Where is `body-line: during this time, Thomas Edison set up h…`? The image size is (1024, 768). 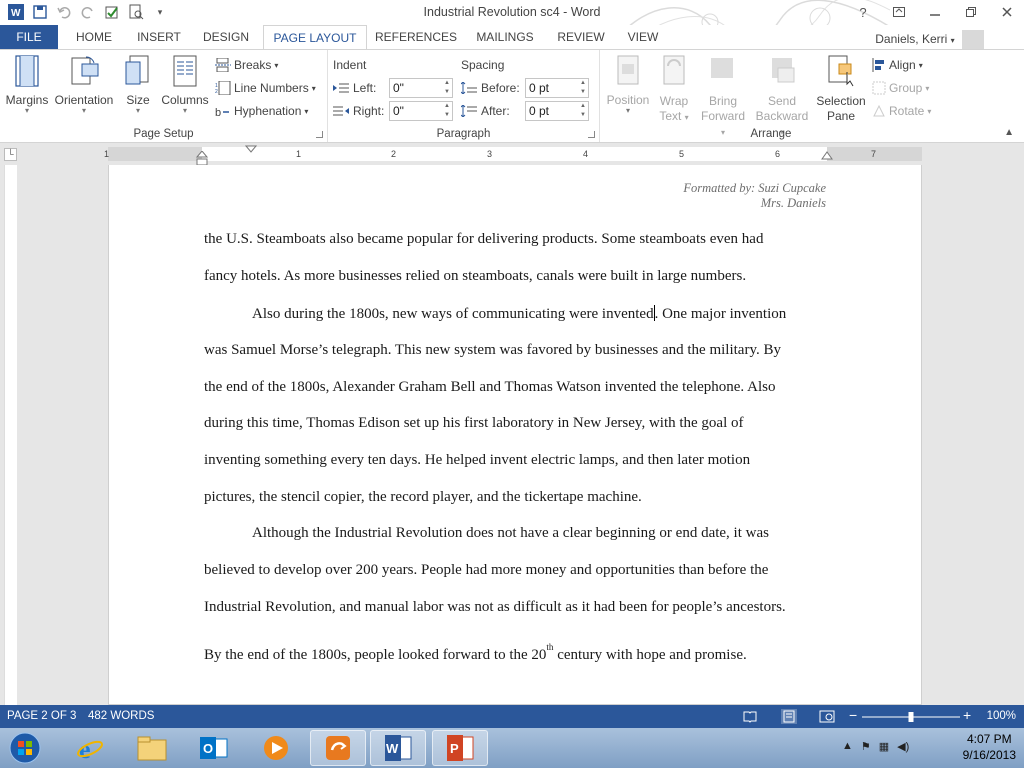
body-line: during this time, Thomas Edison set up h… is located at coordinates (474, 423).